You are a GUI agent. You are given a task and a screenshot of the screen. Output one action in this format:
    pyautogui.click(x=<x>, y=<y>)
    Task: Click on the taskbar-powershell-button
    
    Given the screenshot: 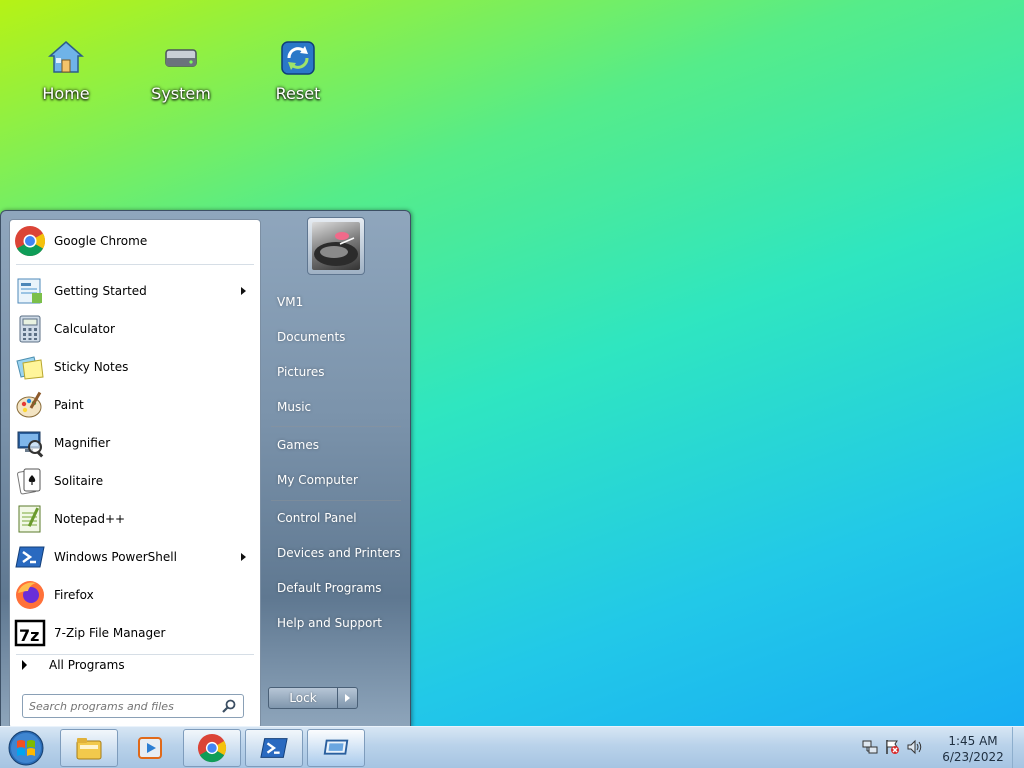 What is the action you would take?
    pyautogui.click(x=274, y=748)
    